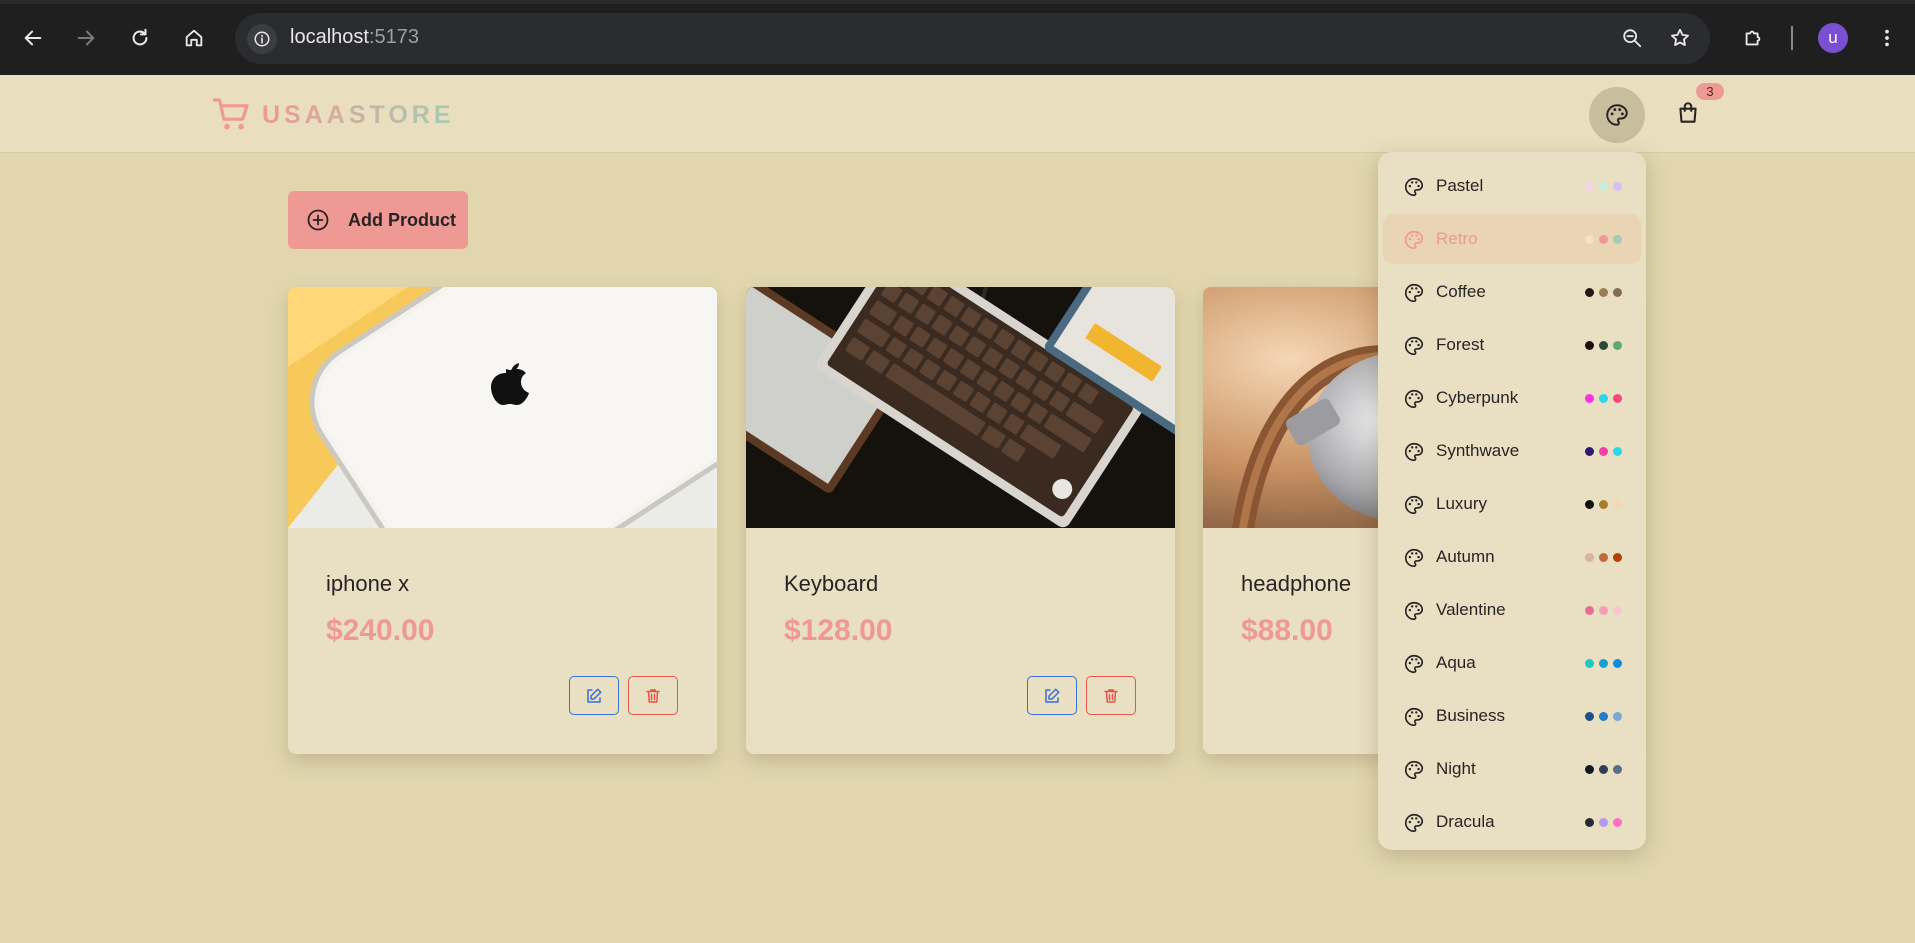 The width and height of the screenshot is (1915, 943). What do you see at coordinates (1470, 715) in the screenshot?
I see `theme-name: Business` at bounding box center [1470, 715].